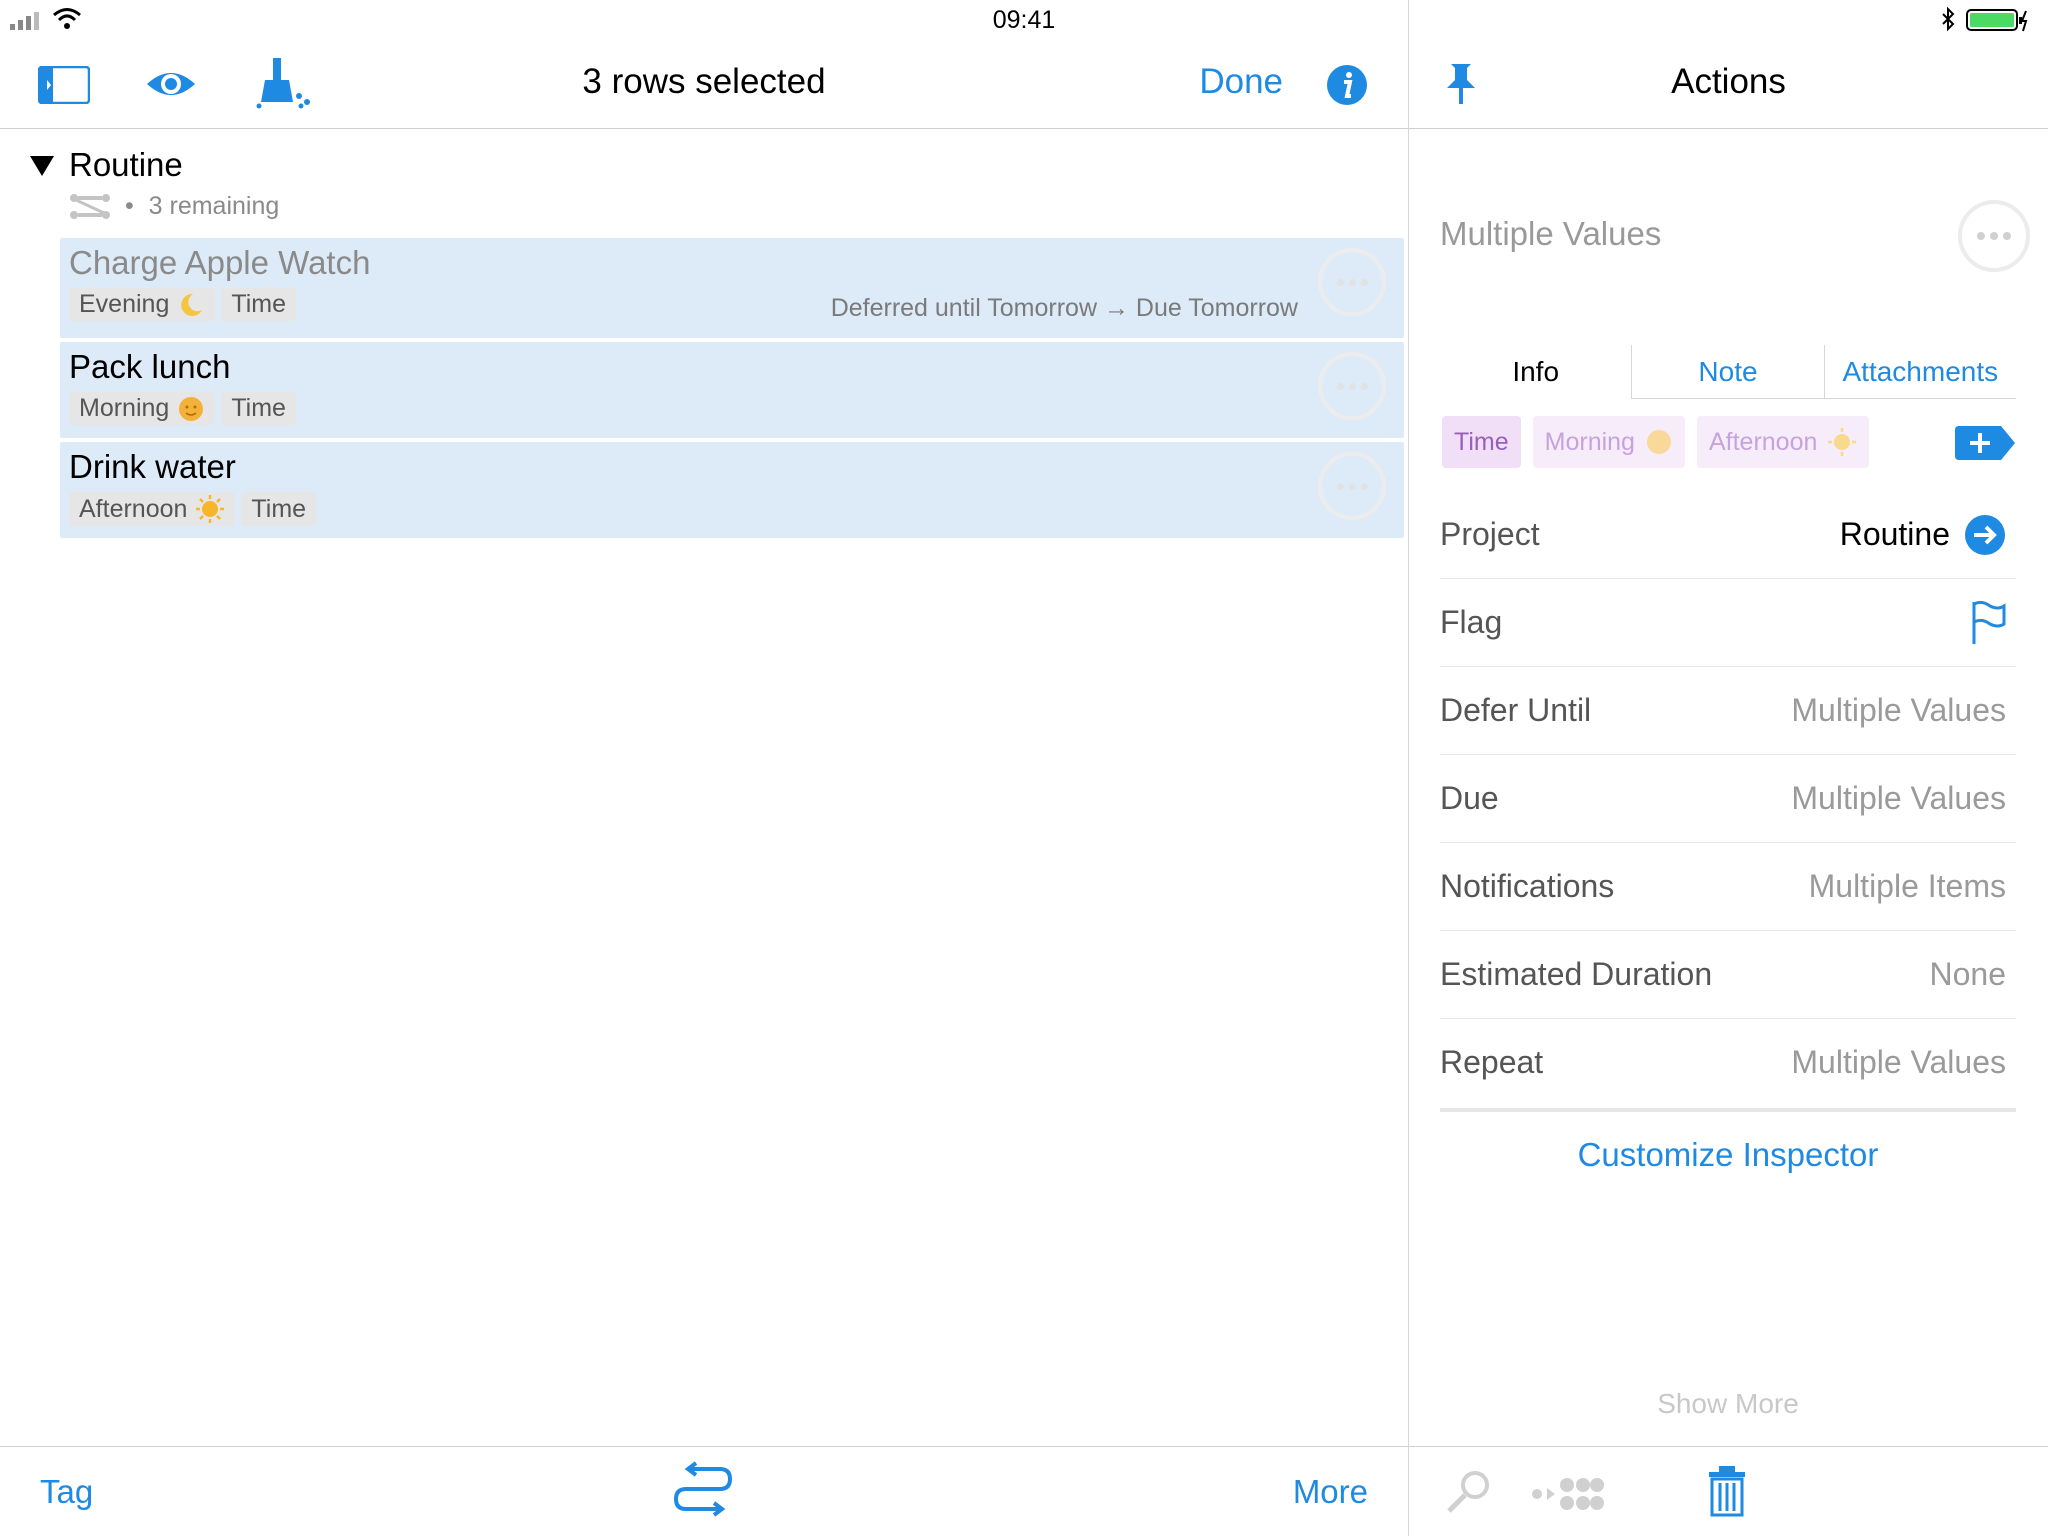 The height and width of the screenshot is (1537, 2048). I want to click on tab-info: Info, so click(1535, 372).